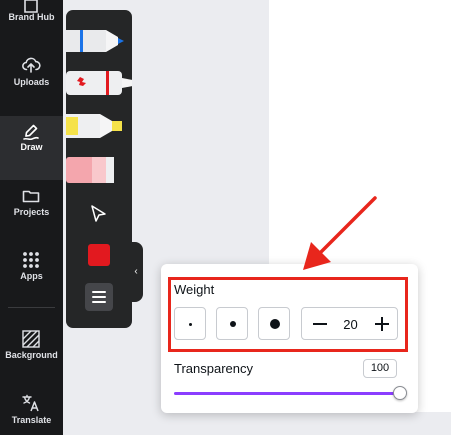  I want to click on weight-medium-button, so click(232, 323).